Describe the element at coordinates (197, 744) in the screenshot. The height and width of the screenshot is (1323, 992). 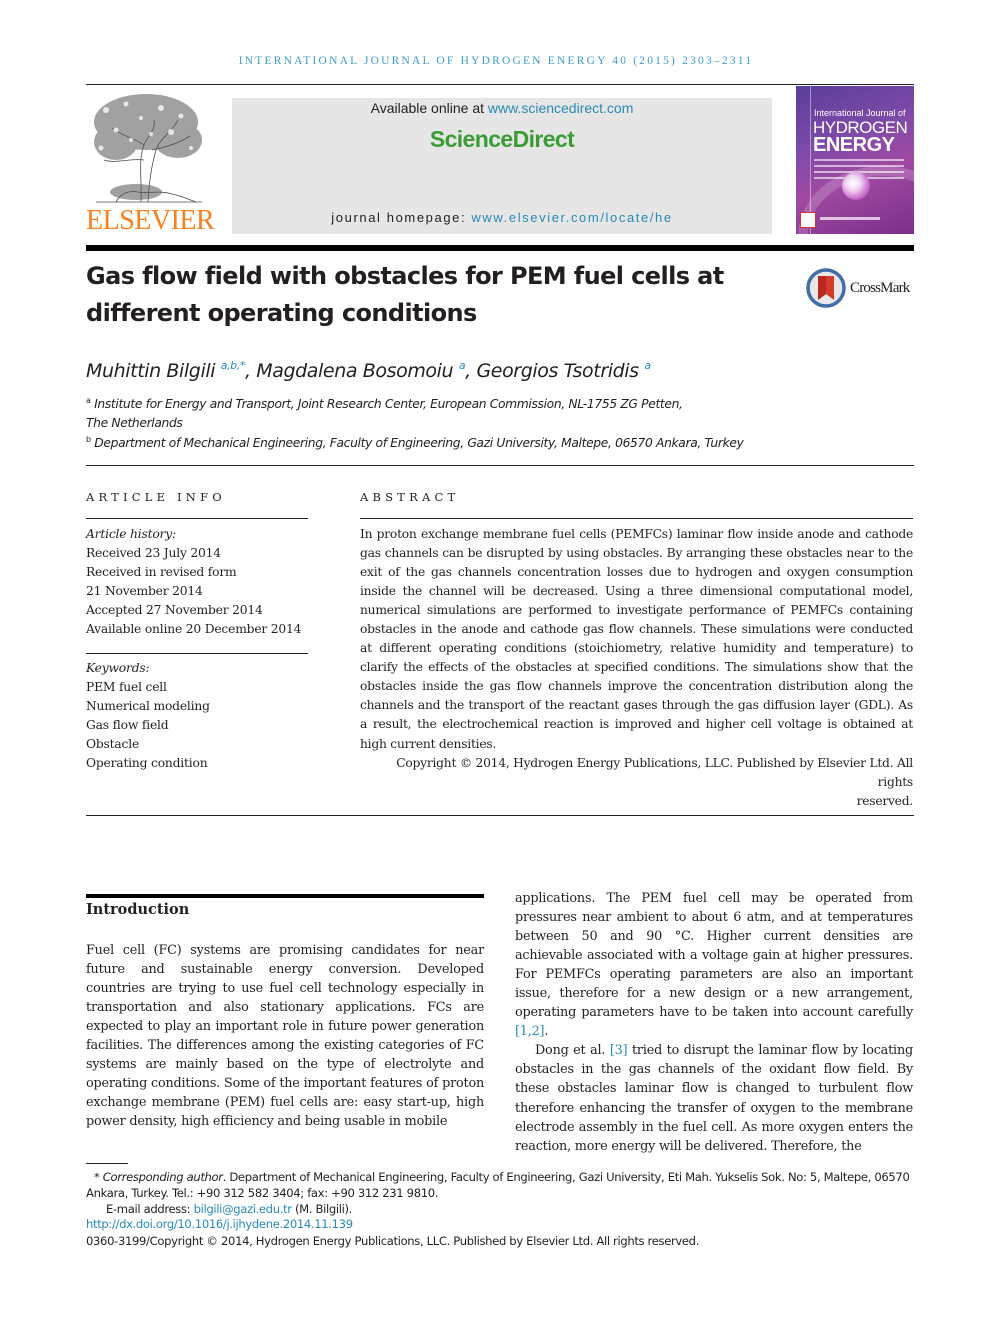
I see `keyword: Obstacle` at that location.